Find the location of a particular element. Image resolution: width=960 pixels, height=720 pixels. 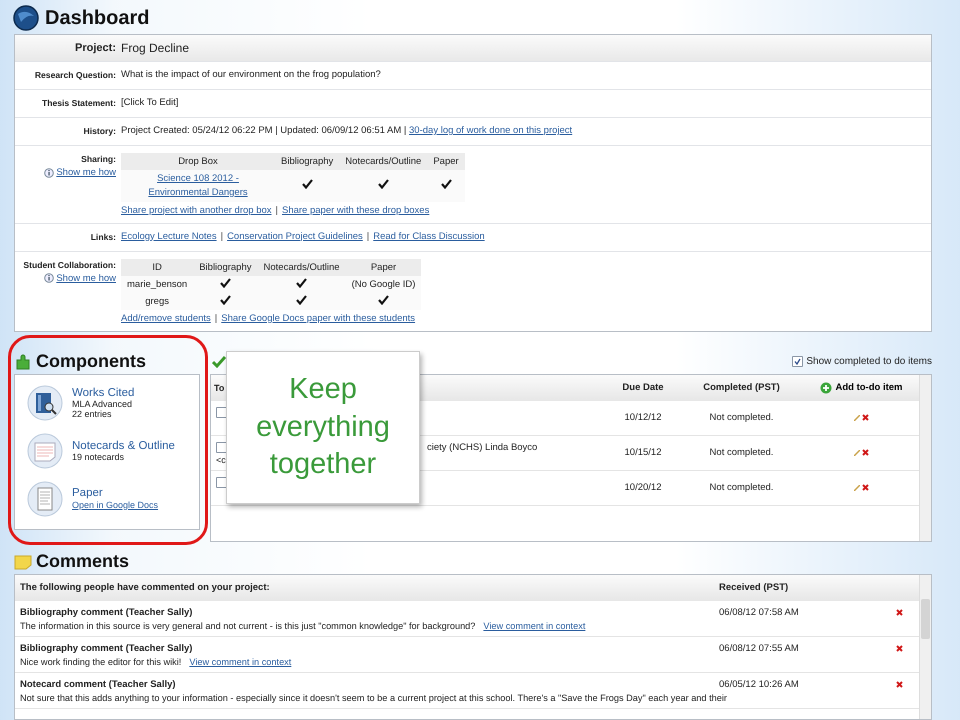

callout-text: Keep everything together is located at coordinates (323, 427).